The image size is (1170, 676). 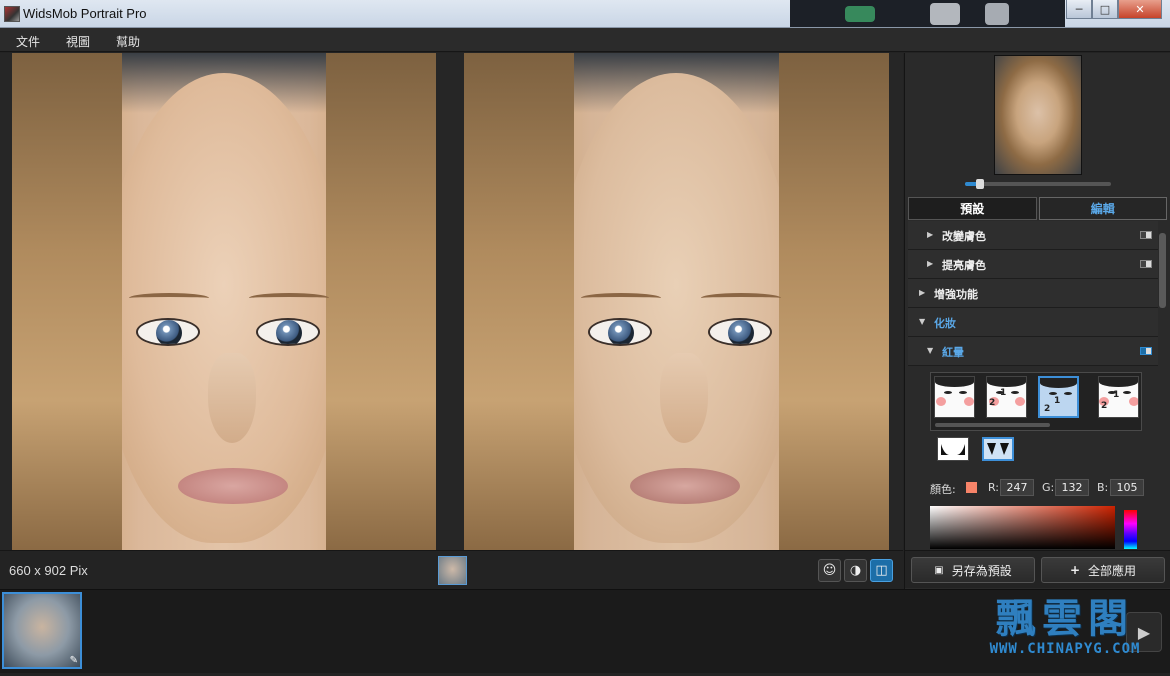 I want to click on section-list: ▶ 改變膚色 ▶ 提亮膚色 ▶ 增強功能 ▼ 化妝 ▼ 紅暈, so click(x=1033, y=293).